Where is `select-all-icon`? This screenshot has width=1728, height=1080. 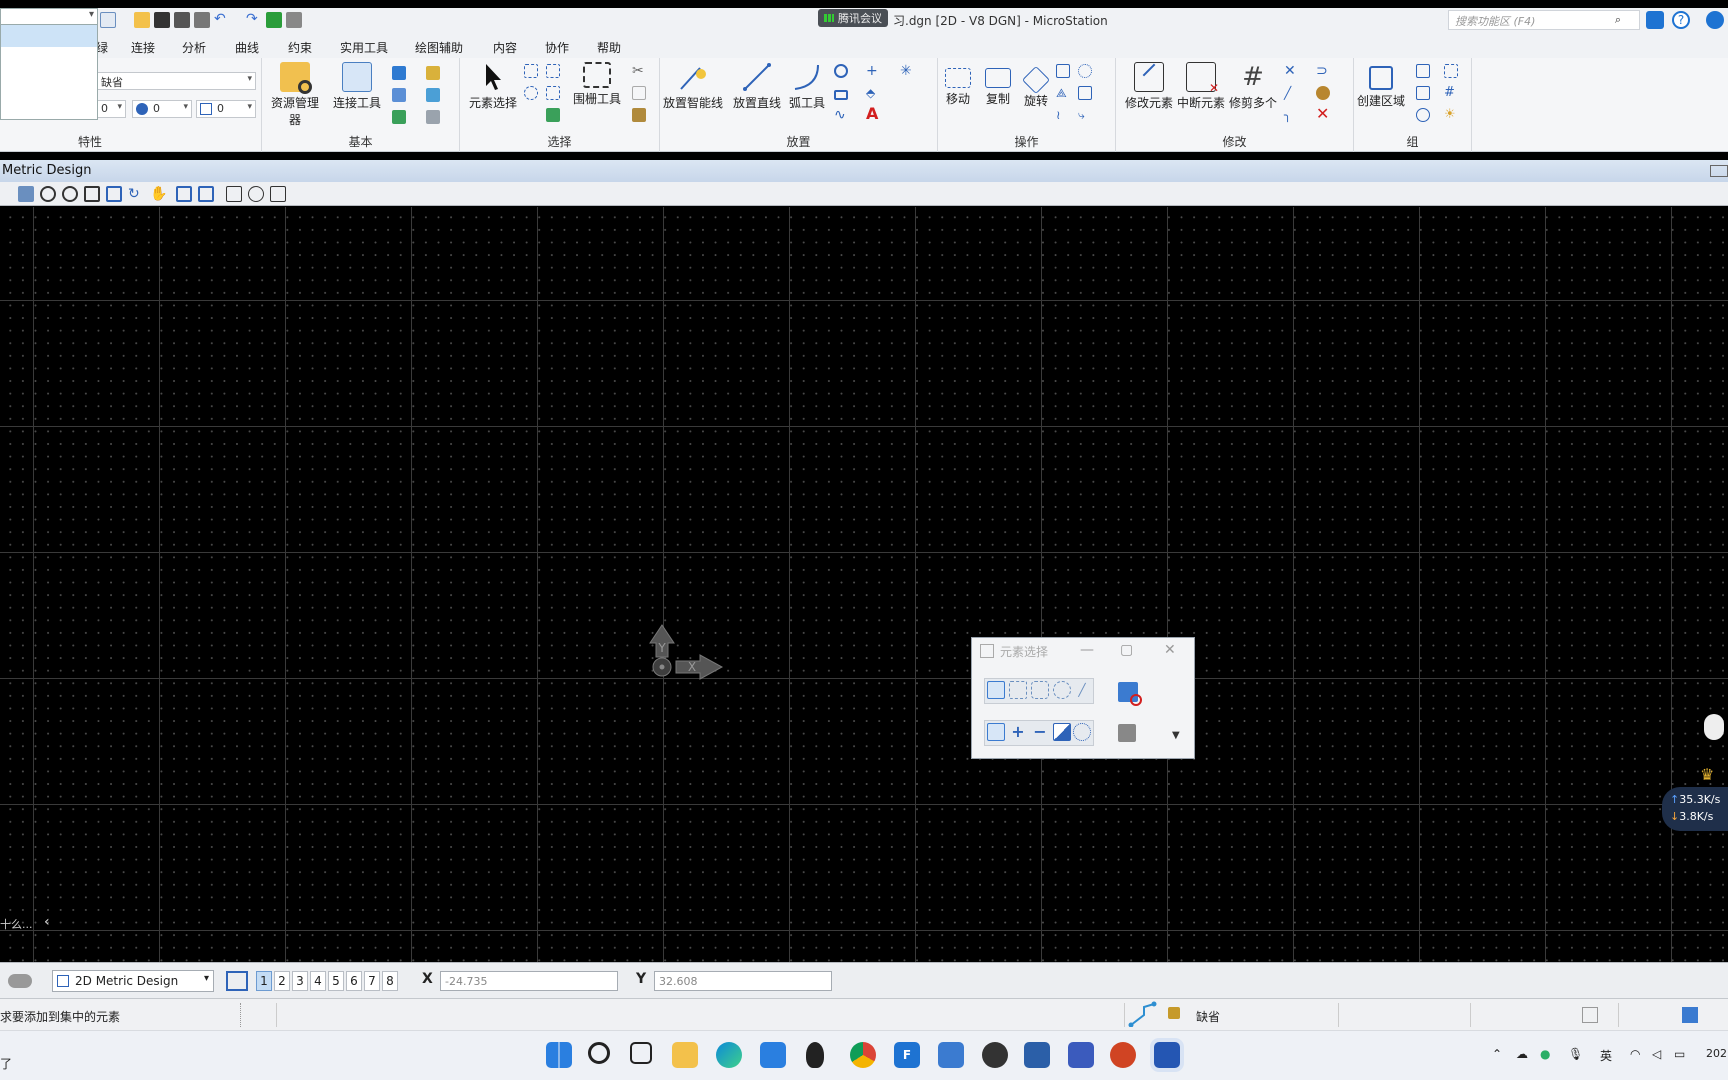
select-all-icon is located at coordinates (531, 71).